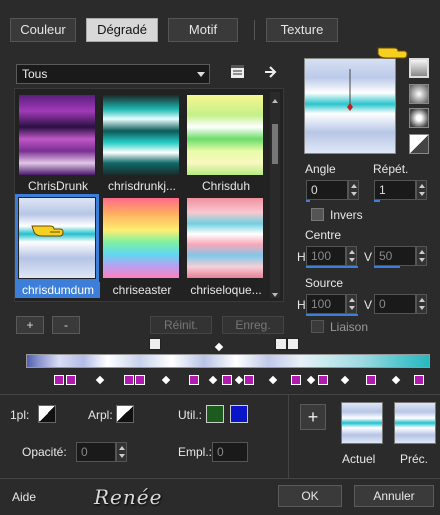 The image size is (440, 515). Describe the element at coordinates (395, 304) in the screenshot. I see `source-v-input: 0` at that location.